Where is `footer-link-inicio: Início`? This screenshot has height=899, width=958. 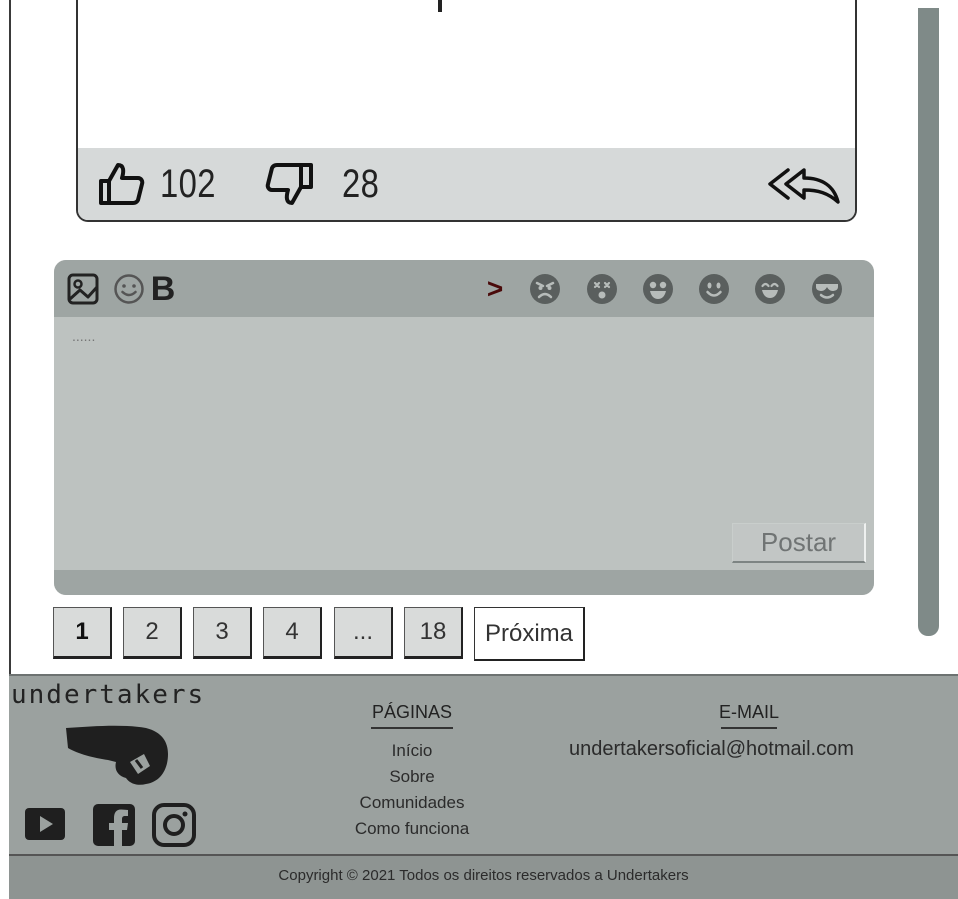 footer-link-inicio: Início is located at coordinates (412, 751).